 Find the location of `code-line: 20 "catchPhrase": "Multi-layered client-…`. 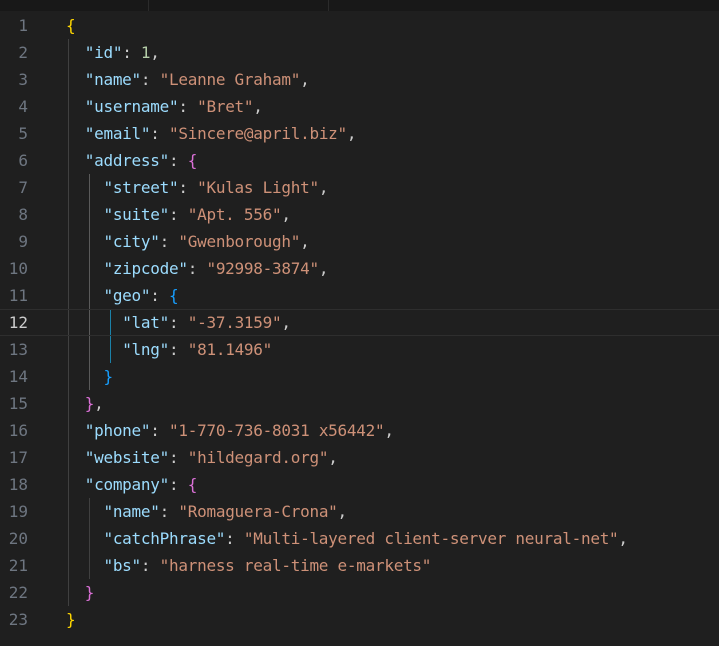

code-line: 20 "catchPhrase": "Multi-layered client-… is located at coordinates (359, 538).